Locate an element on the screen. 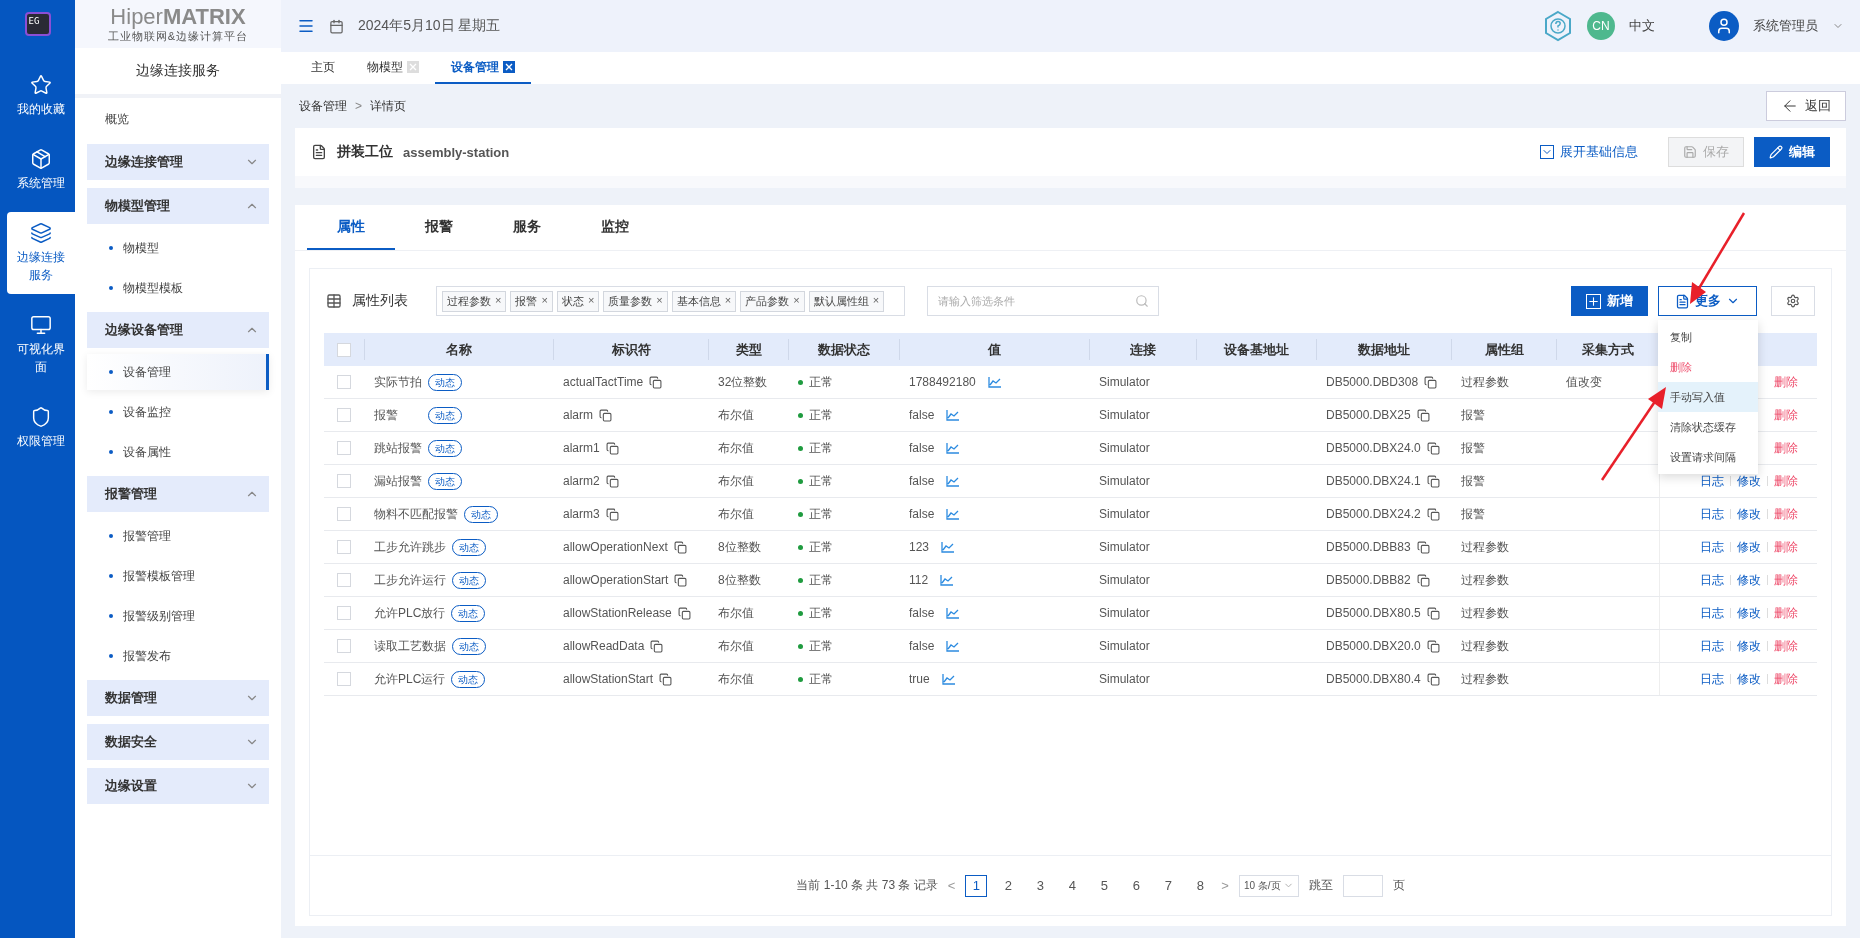  page-tab: 物模型 is located at coordinates (393, 68).